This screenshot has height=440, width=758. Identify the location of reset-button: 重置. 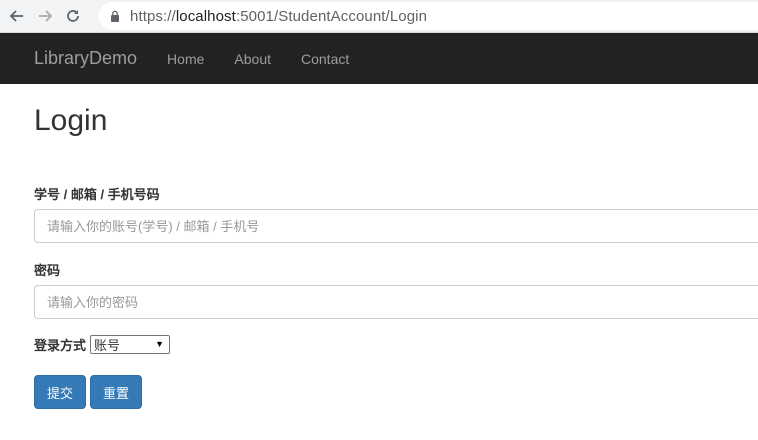
(116, 392).